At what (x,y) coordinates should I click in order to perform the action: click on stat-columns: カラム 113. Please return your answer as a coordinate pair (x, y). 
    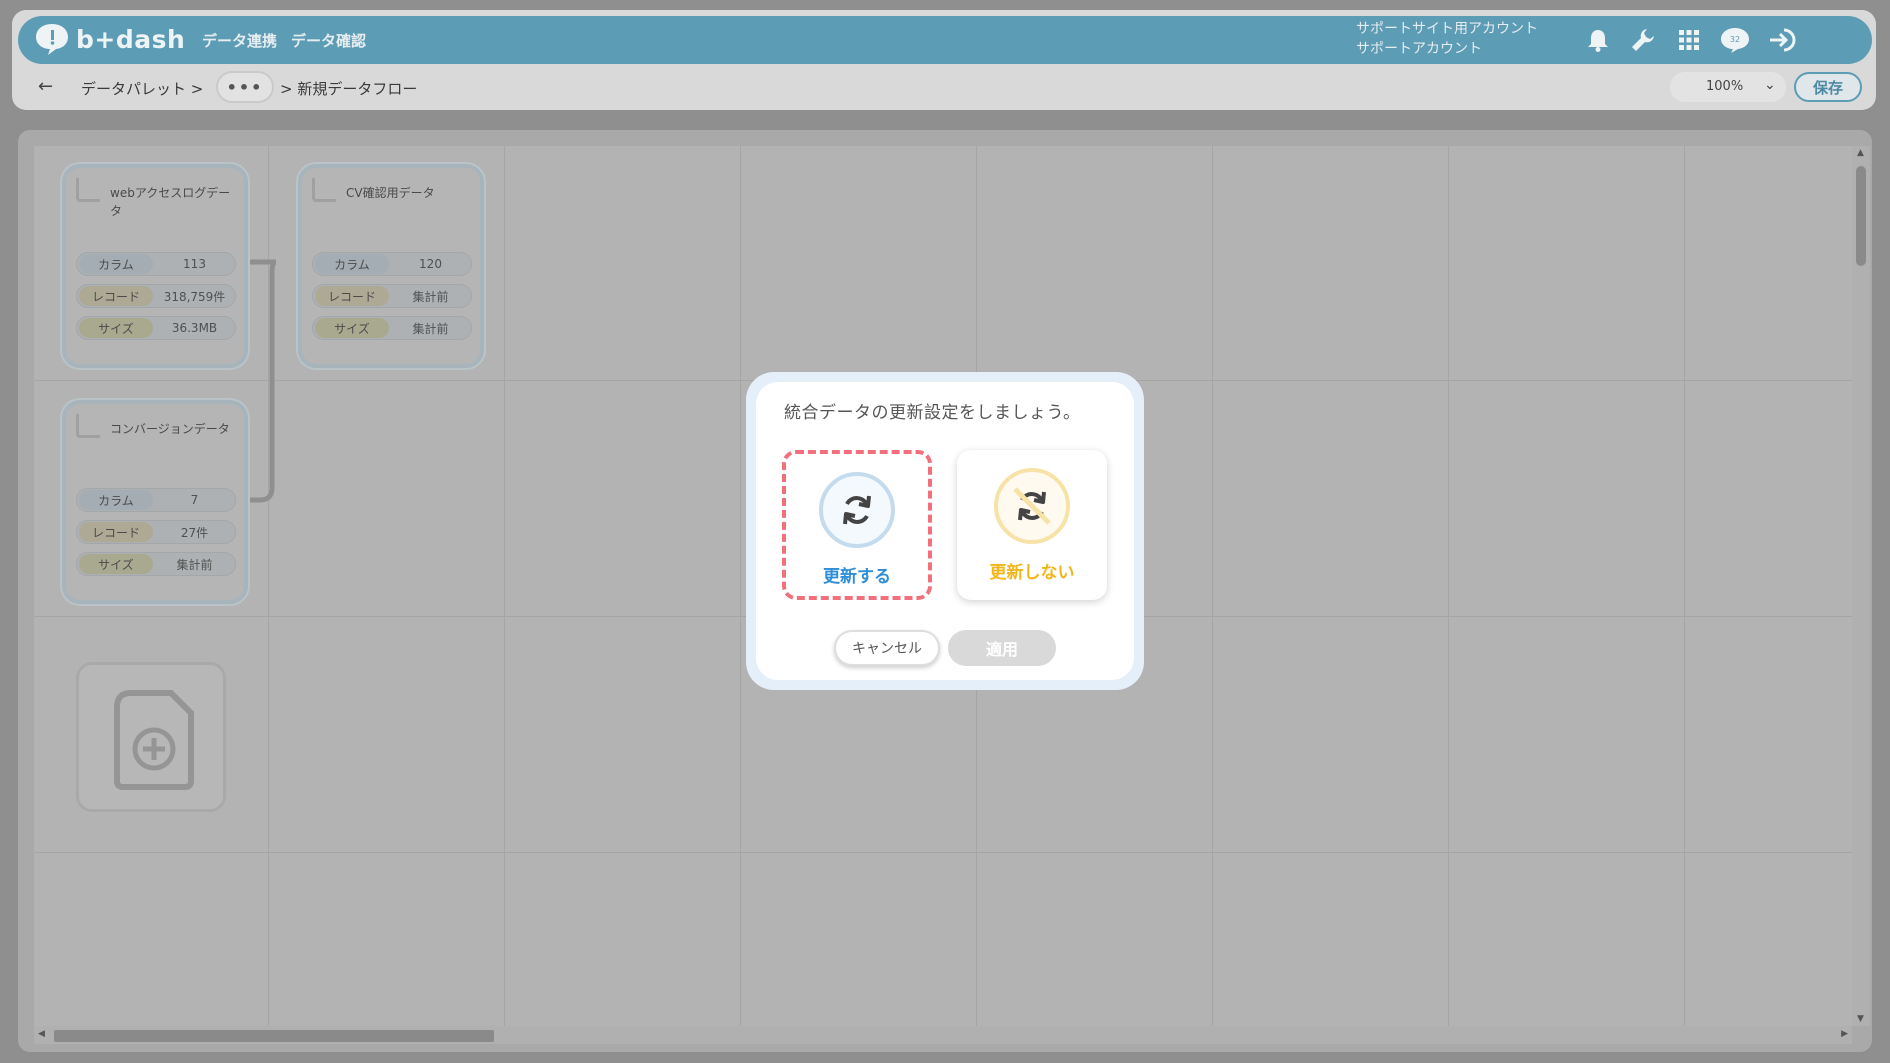
    Looking at the image, I should click on (156, 264).